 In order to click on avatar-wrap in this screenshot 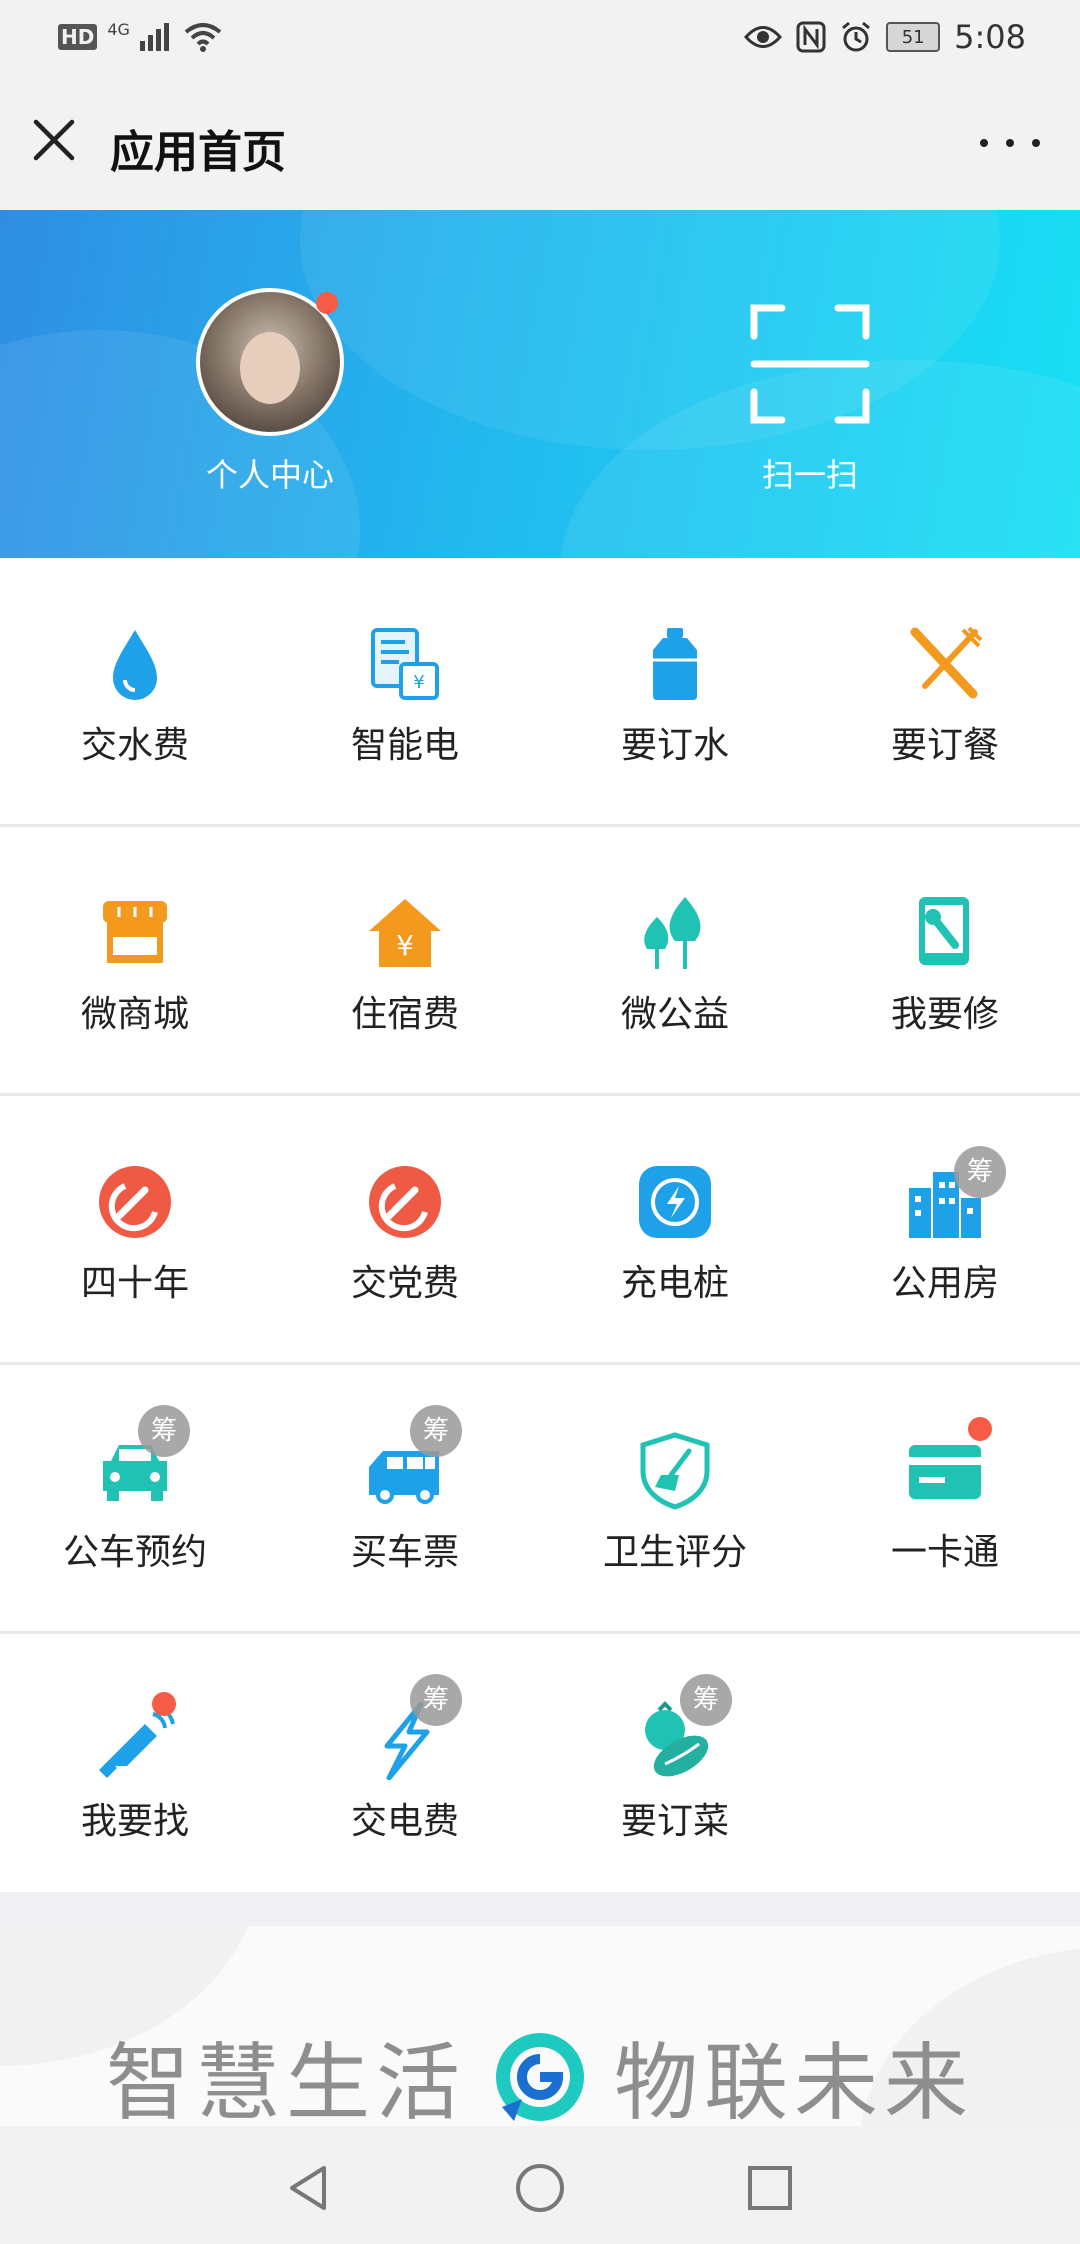, I will do `click(270, 362)`.